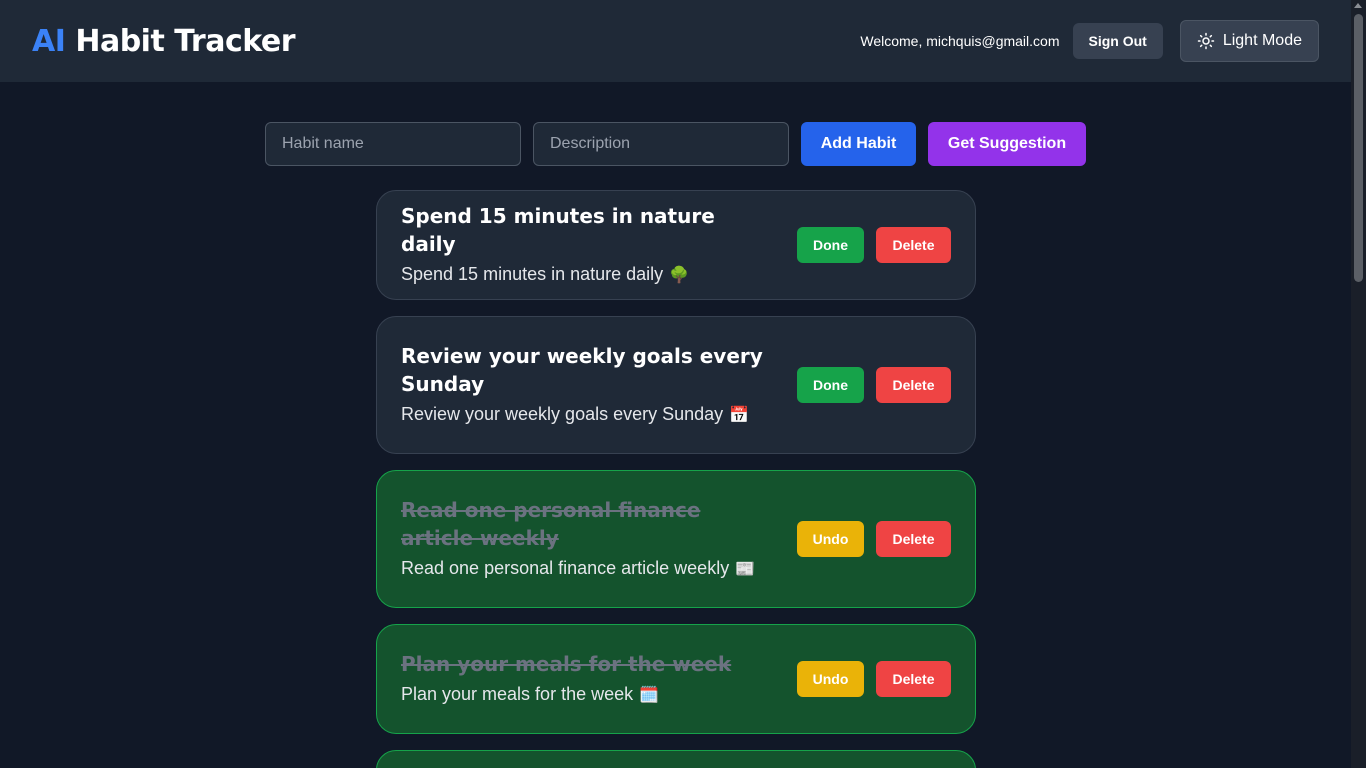 This screenshot has width=1366, height=768. Describe the element at coordinates (49, 41) in the screenshot. I see `logo-ai-text: AI` at that location.